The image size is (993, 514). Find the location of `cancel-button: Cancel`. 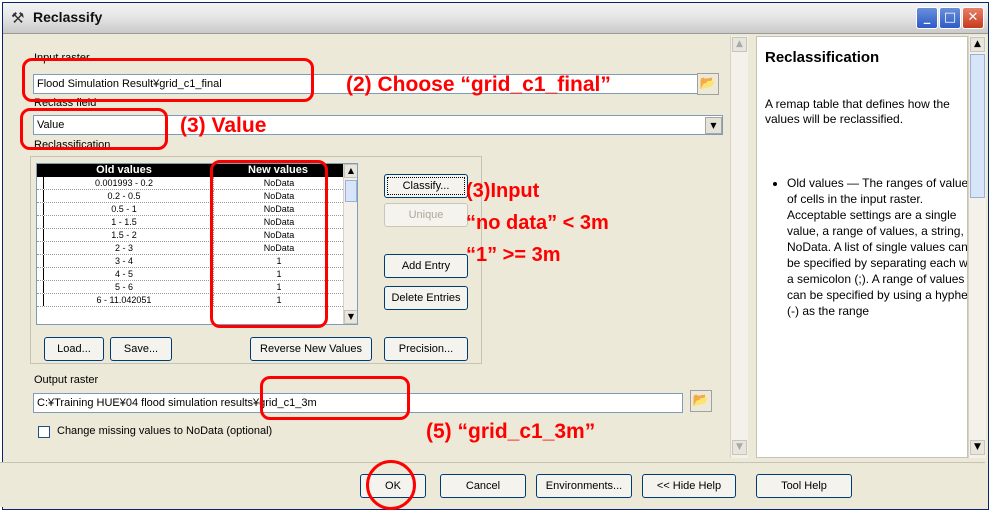

cancel-button: Cancel is located at coordinates (483, 486).